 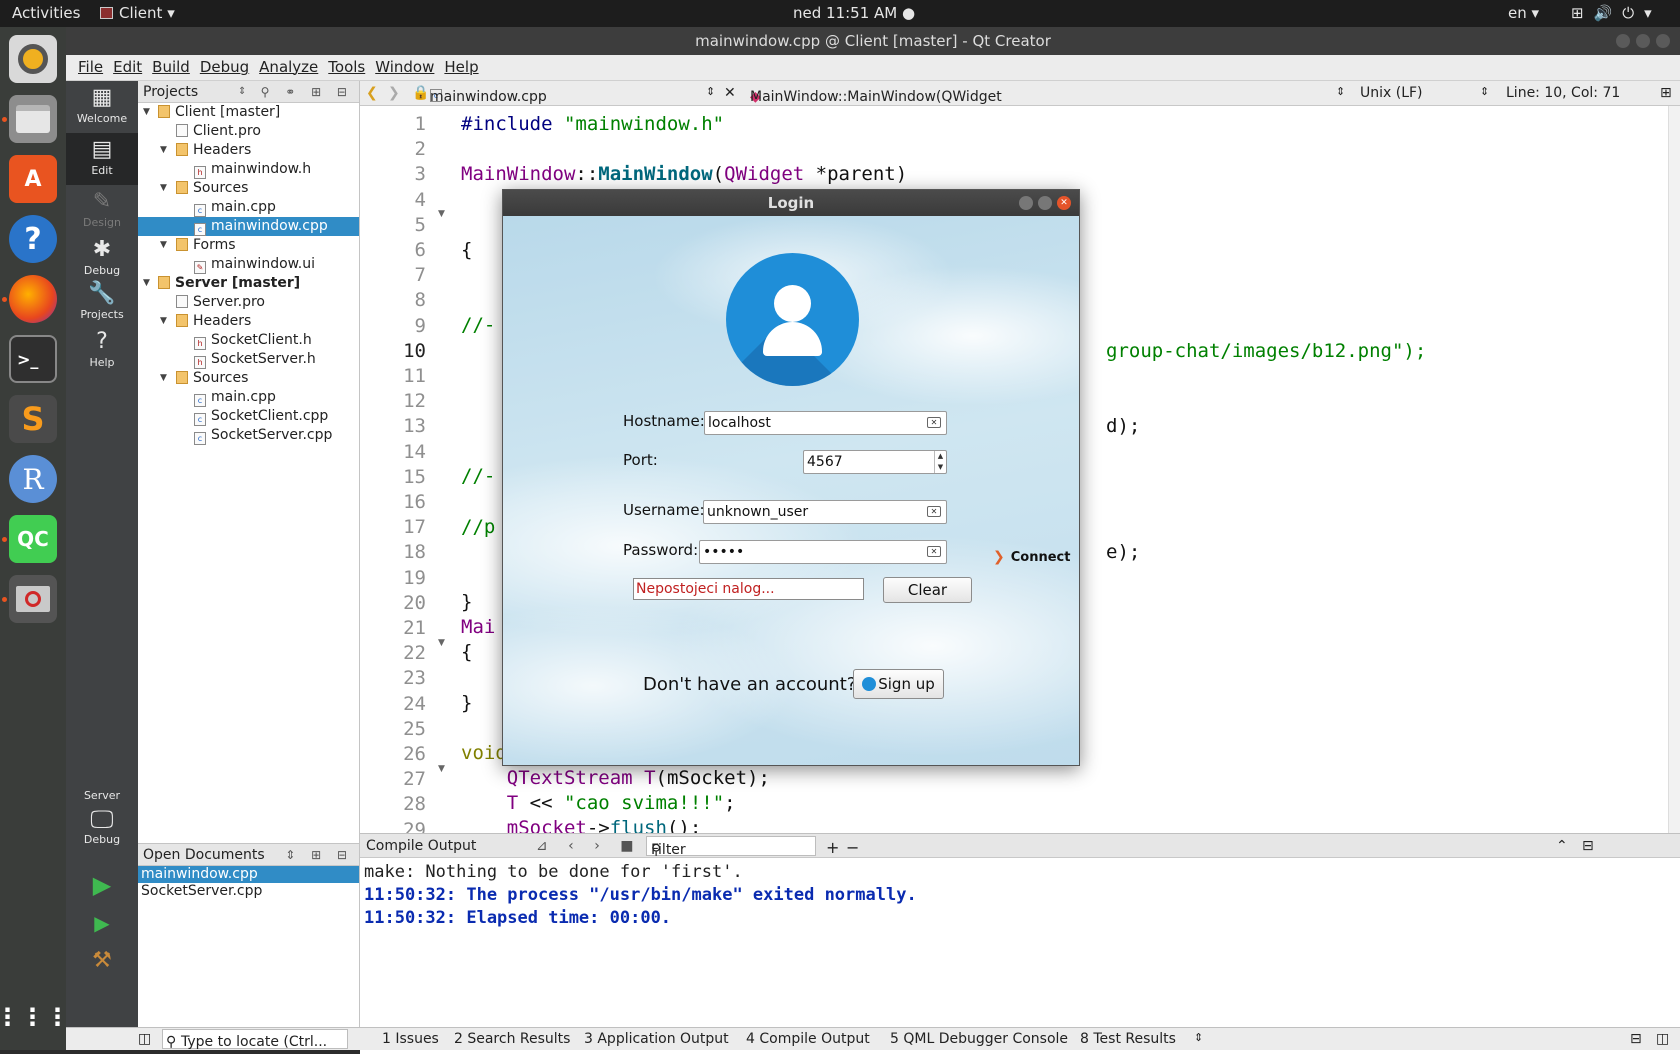 I want to click on menu-file: File, so click(x=90, y=65).